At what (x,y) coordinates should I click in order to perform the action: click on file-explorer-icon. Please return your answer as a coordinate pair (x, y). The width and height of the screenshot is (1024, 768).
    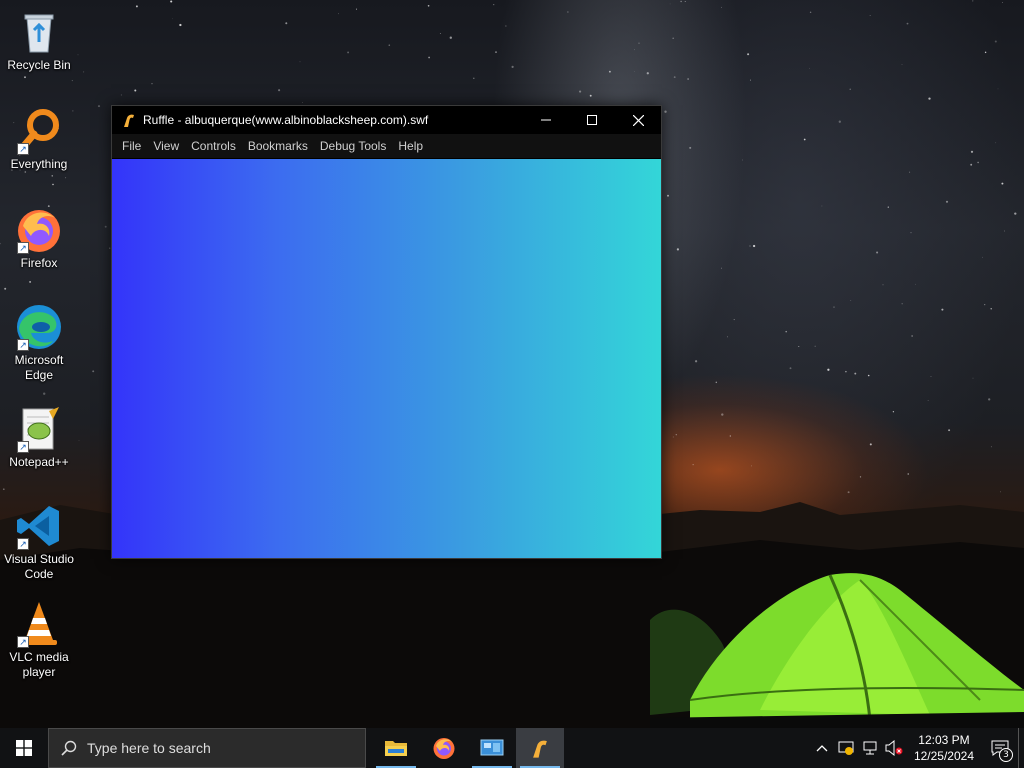
    Looking at the image, I should click on (396, 748).